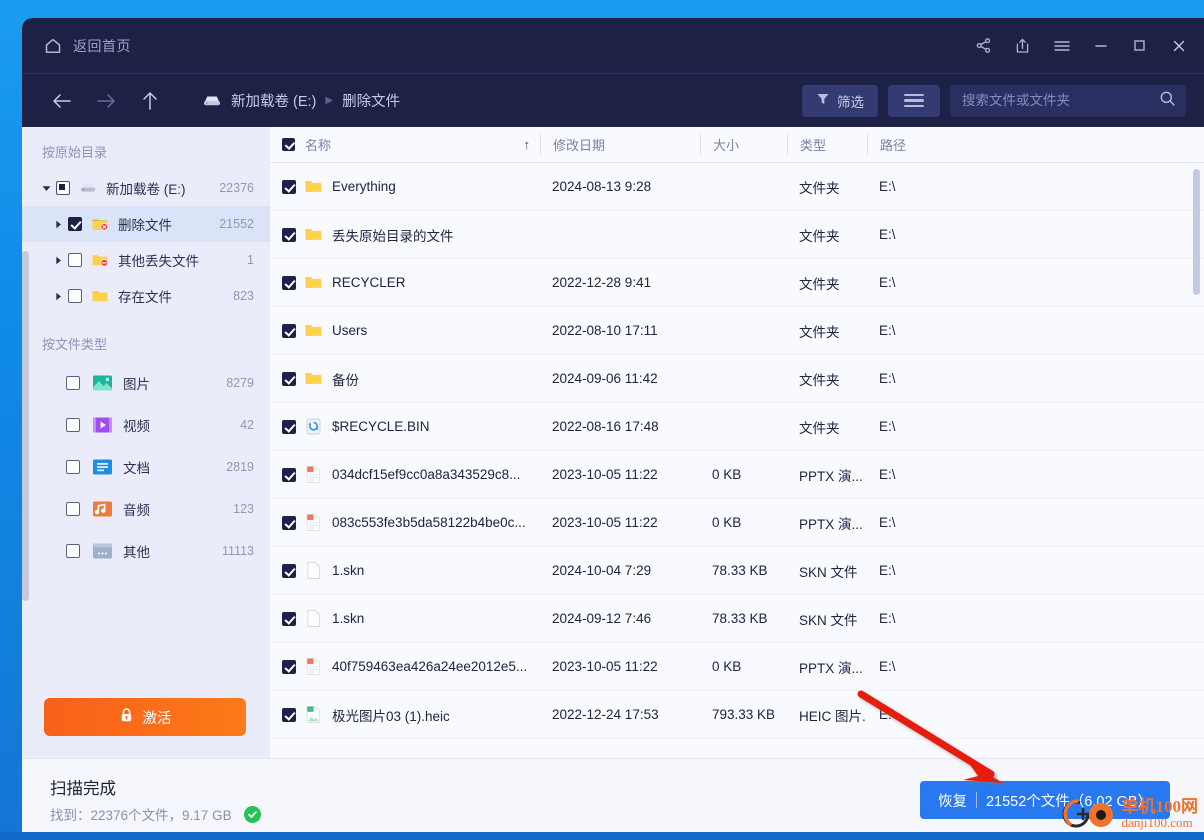 Image resolution: width=1204 pixels, height=840 pixels. What do you see at coordinates (914, 100) in the screenshot?
I see `list-view-button` at bounding box center [914, 100].